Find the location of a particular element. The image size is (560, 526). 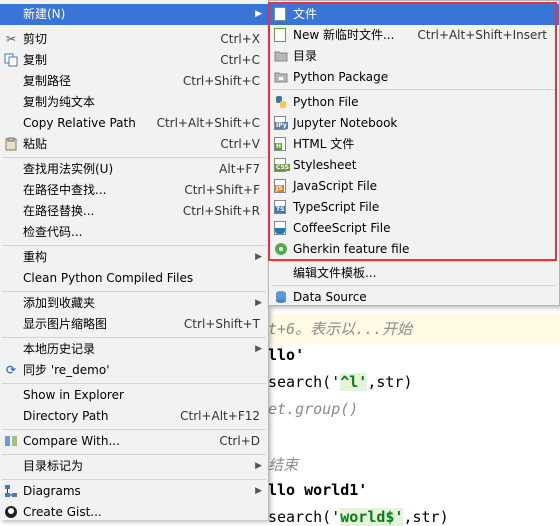

submenu-item-directory: 目录 is located at coordinates (414, 56).